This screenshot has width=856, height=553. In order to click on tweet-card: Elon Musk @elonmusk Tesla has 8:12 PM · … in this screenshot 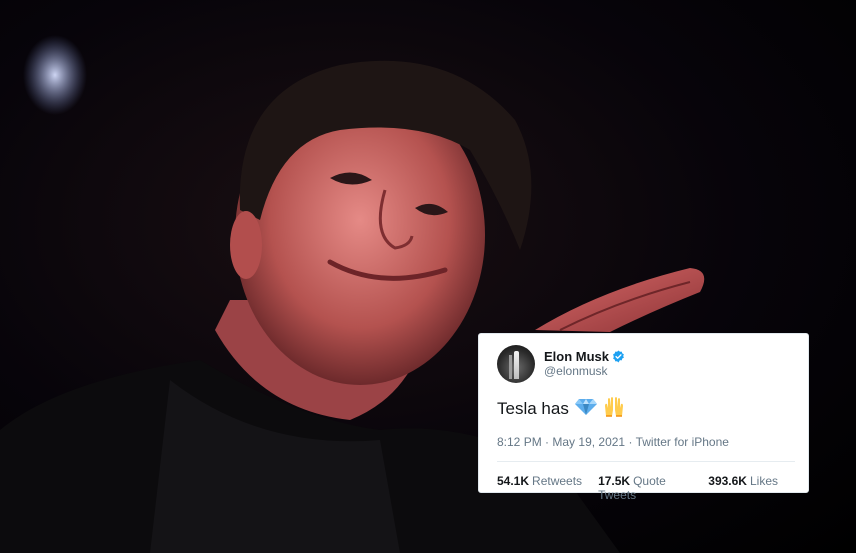, I will do `click(643, 417)`.